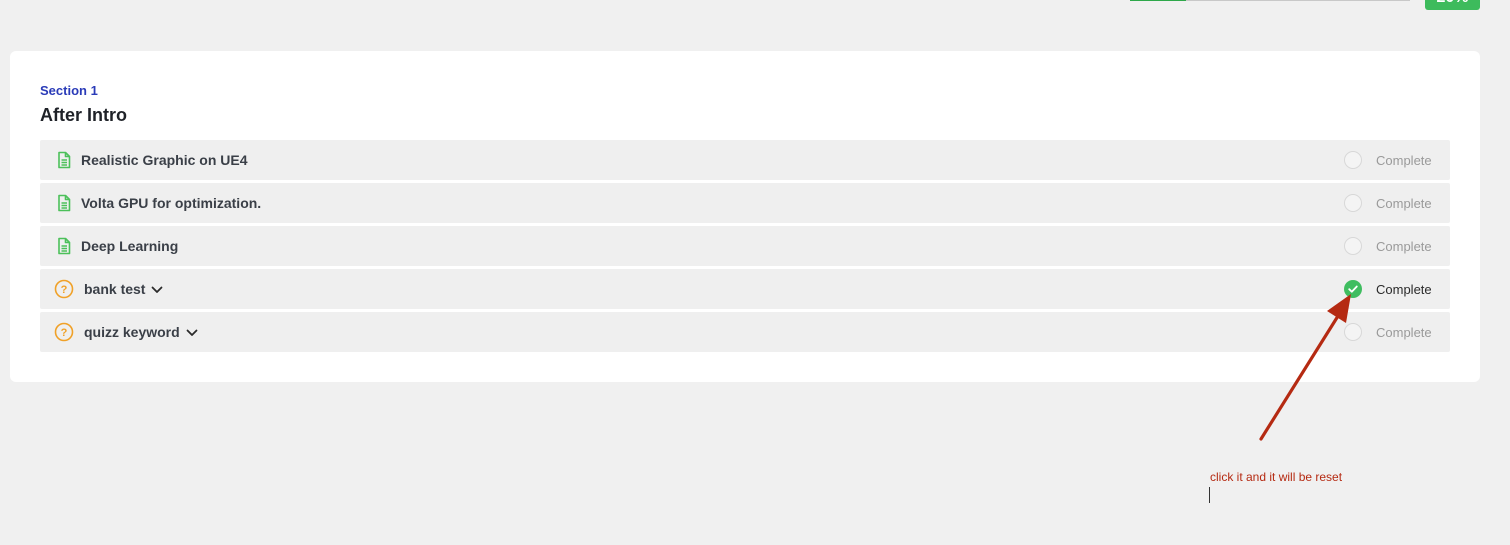 The width and height of the screenshot is (1510, 545). What do you see at coordinates (745, 203) in the screenshot?
I see `lesson-row: Volta GPU for optimization. Complete` at bounding box center [745, 203].